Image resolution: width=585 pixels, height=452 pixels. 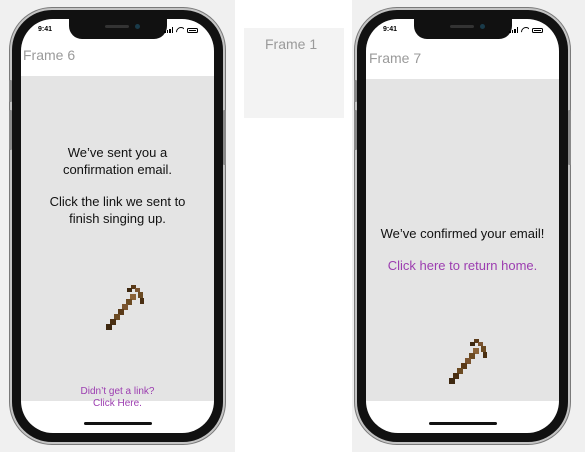 I want to click on frame-6-label: Frame 6, so click(x=49, y=55).